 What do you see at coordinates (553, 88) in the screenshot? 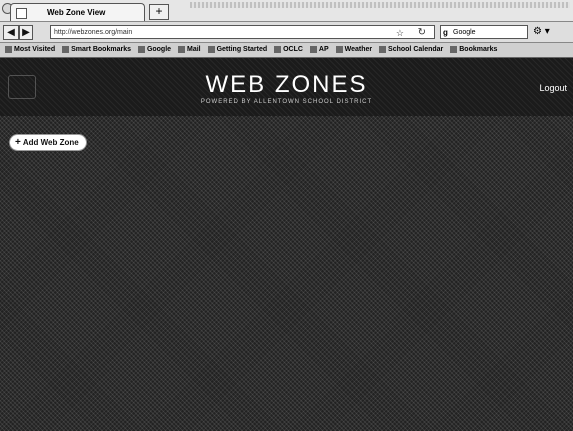
I see `logout-link: Logout` at bounding box center [553, 88].